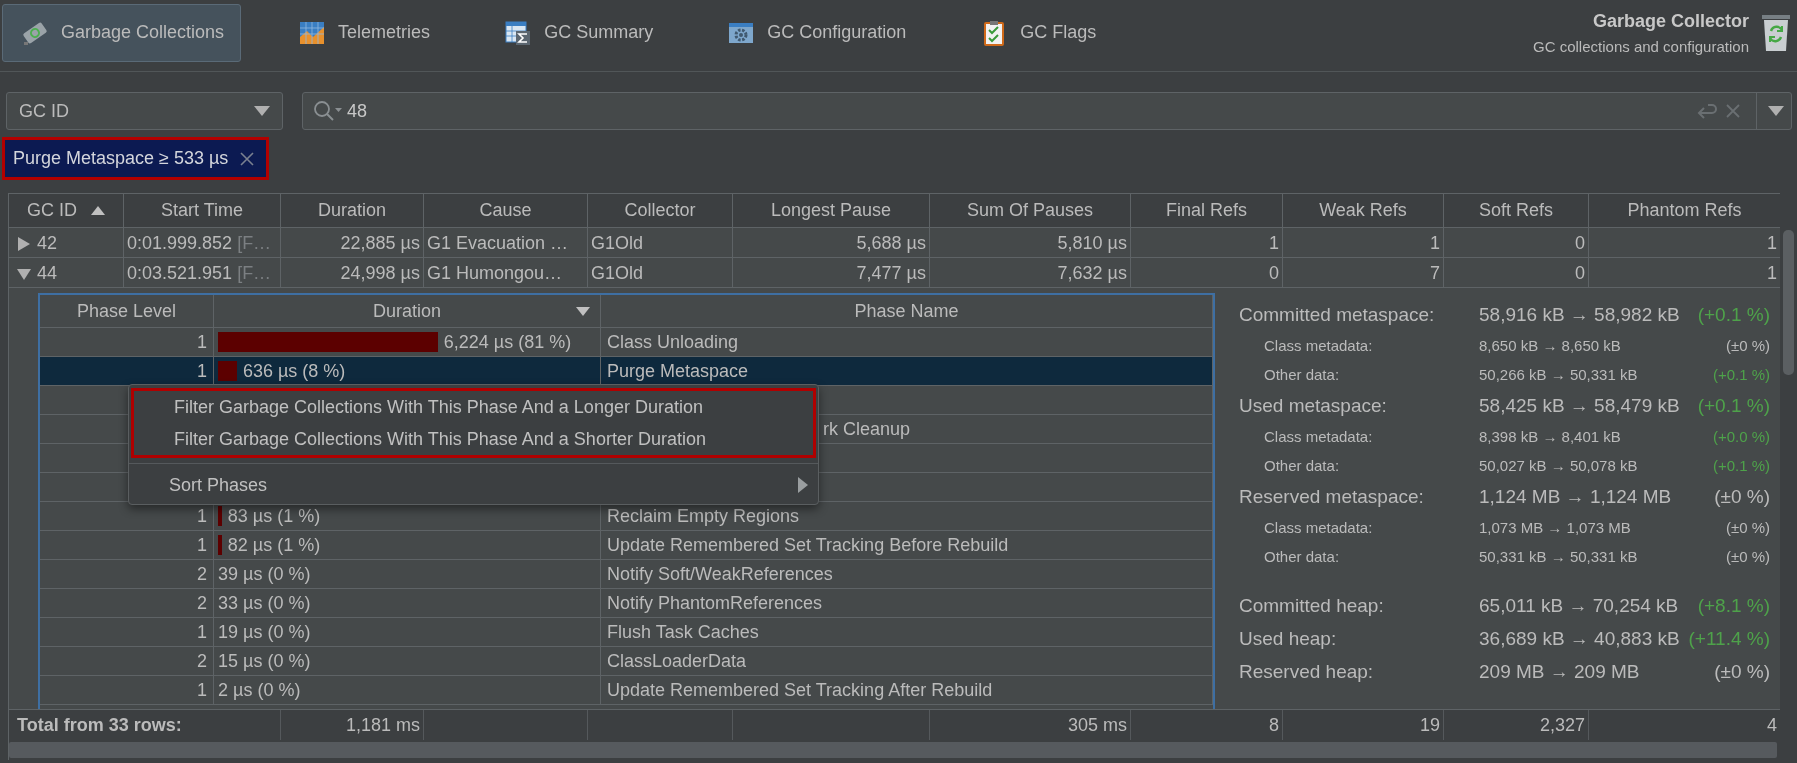 The height and width of the screenshot is (763, 1797). What do you see at coordinates (1580, 638) in the screenshot?
I see `stat-value: 36,689 kB → 40,883 kB` at bounding box center [1580, 638].